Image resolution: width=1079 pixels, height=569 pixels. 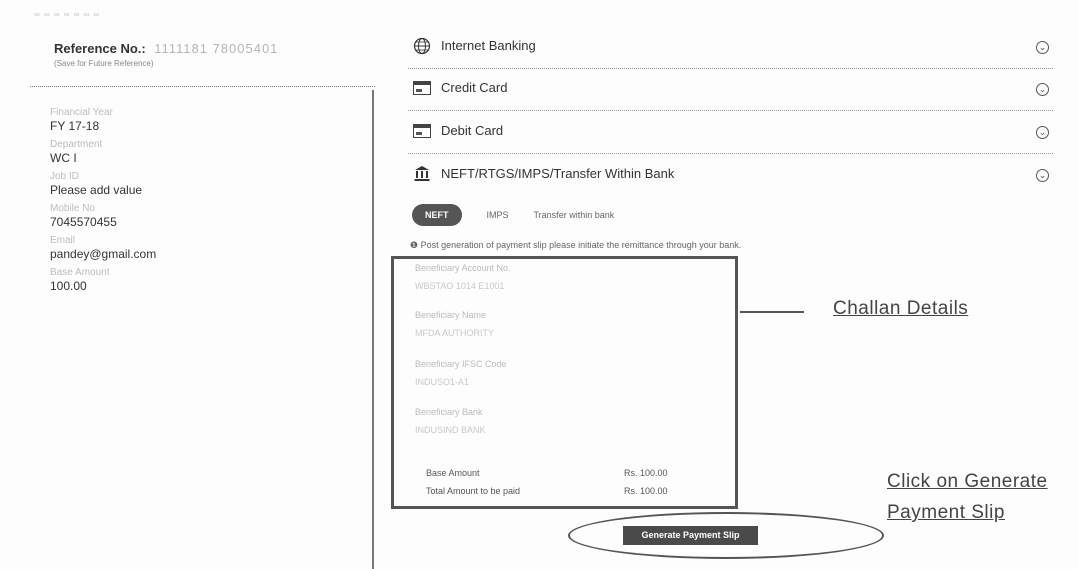 What do you see at coordinates (103, 254) in the screenshot?
I see `field-value: pandey@gmail.com` at bounding box center [103, 254].